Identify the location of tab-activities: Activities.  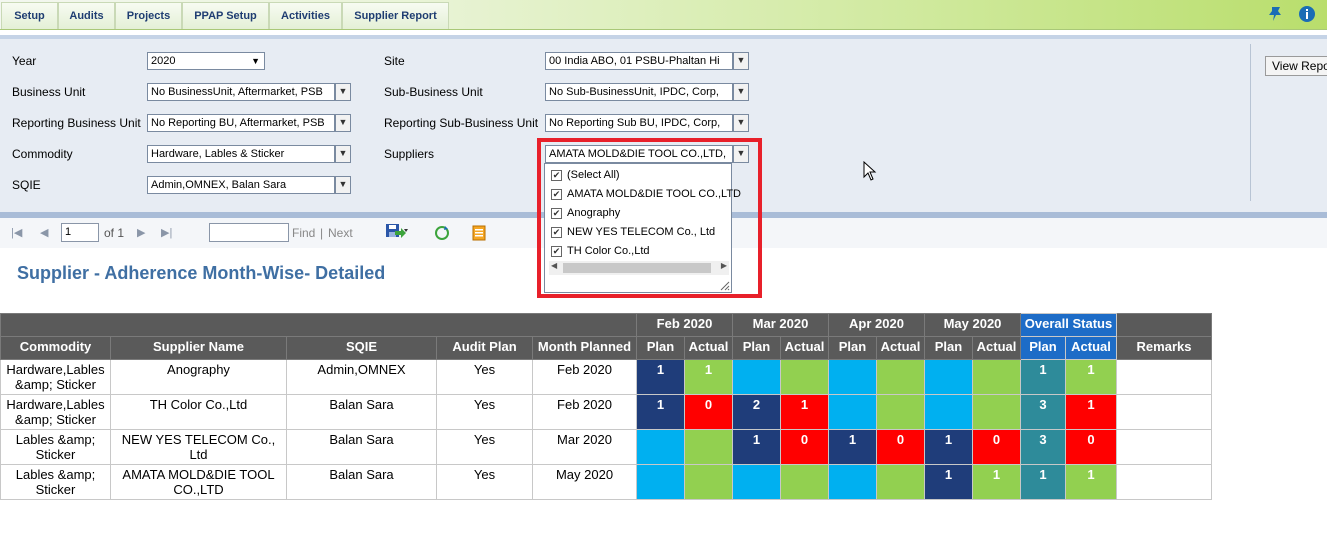
(305, 15).